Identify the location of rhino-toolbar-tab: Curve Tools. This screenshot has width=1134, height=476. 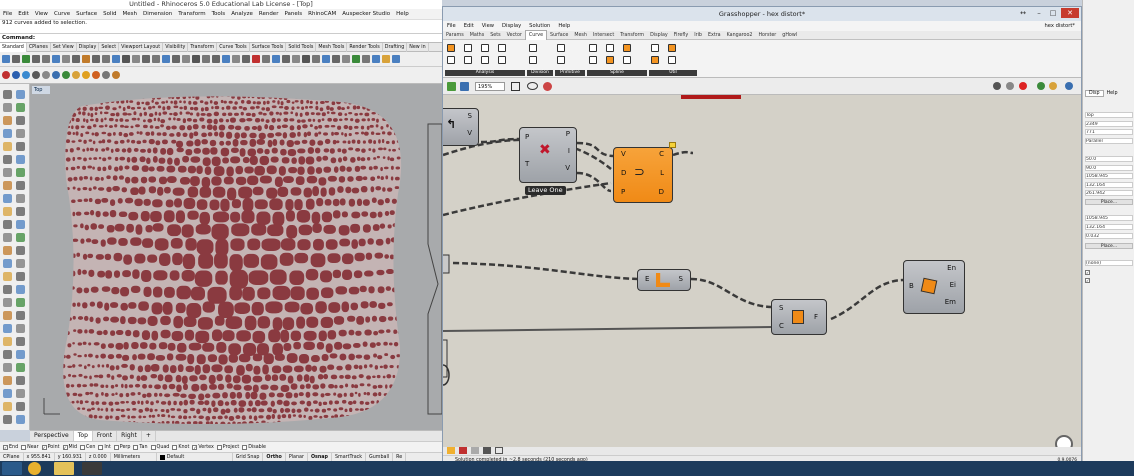
(233, 47).